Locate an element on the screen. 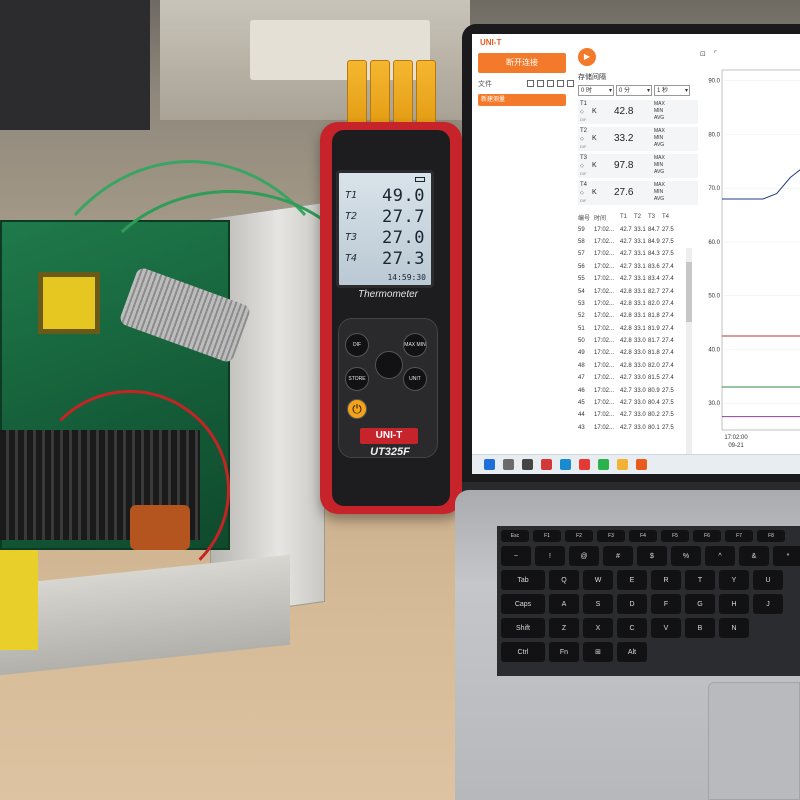 Image resolution: width=800 pixels, height=800 pixels. open-icon is located at coordinates (530, 83).